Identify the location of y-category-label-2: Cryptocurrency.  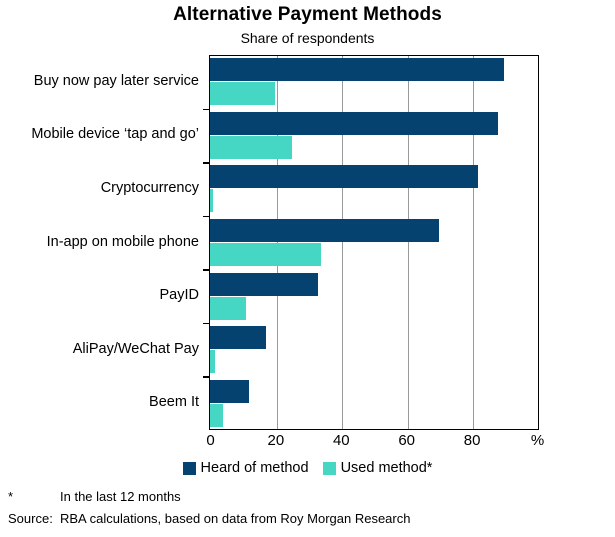
(149, 187).